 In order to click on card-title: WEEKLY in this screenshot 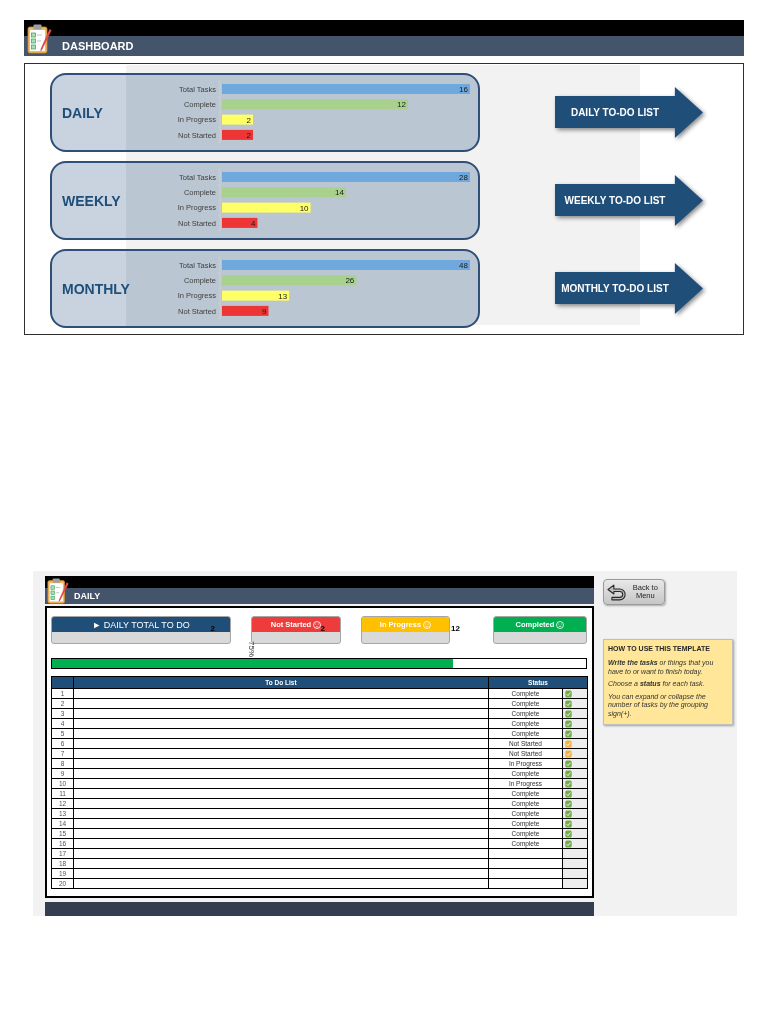, I will do `click(91, 200)`.